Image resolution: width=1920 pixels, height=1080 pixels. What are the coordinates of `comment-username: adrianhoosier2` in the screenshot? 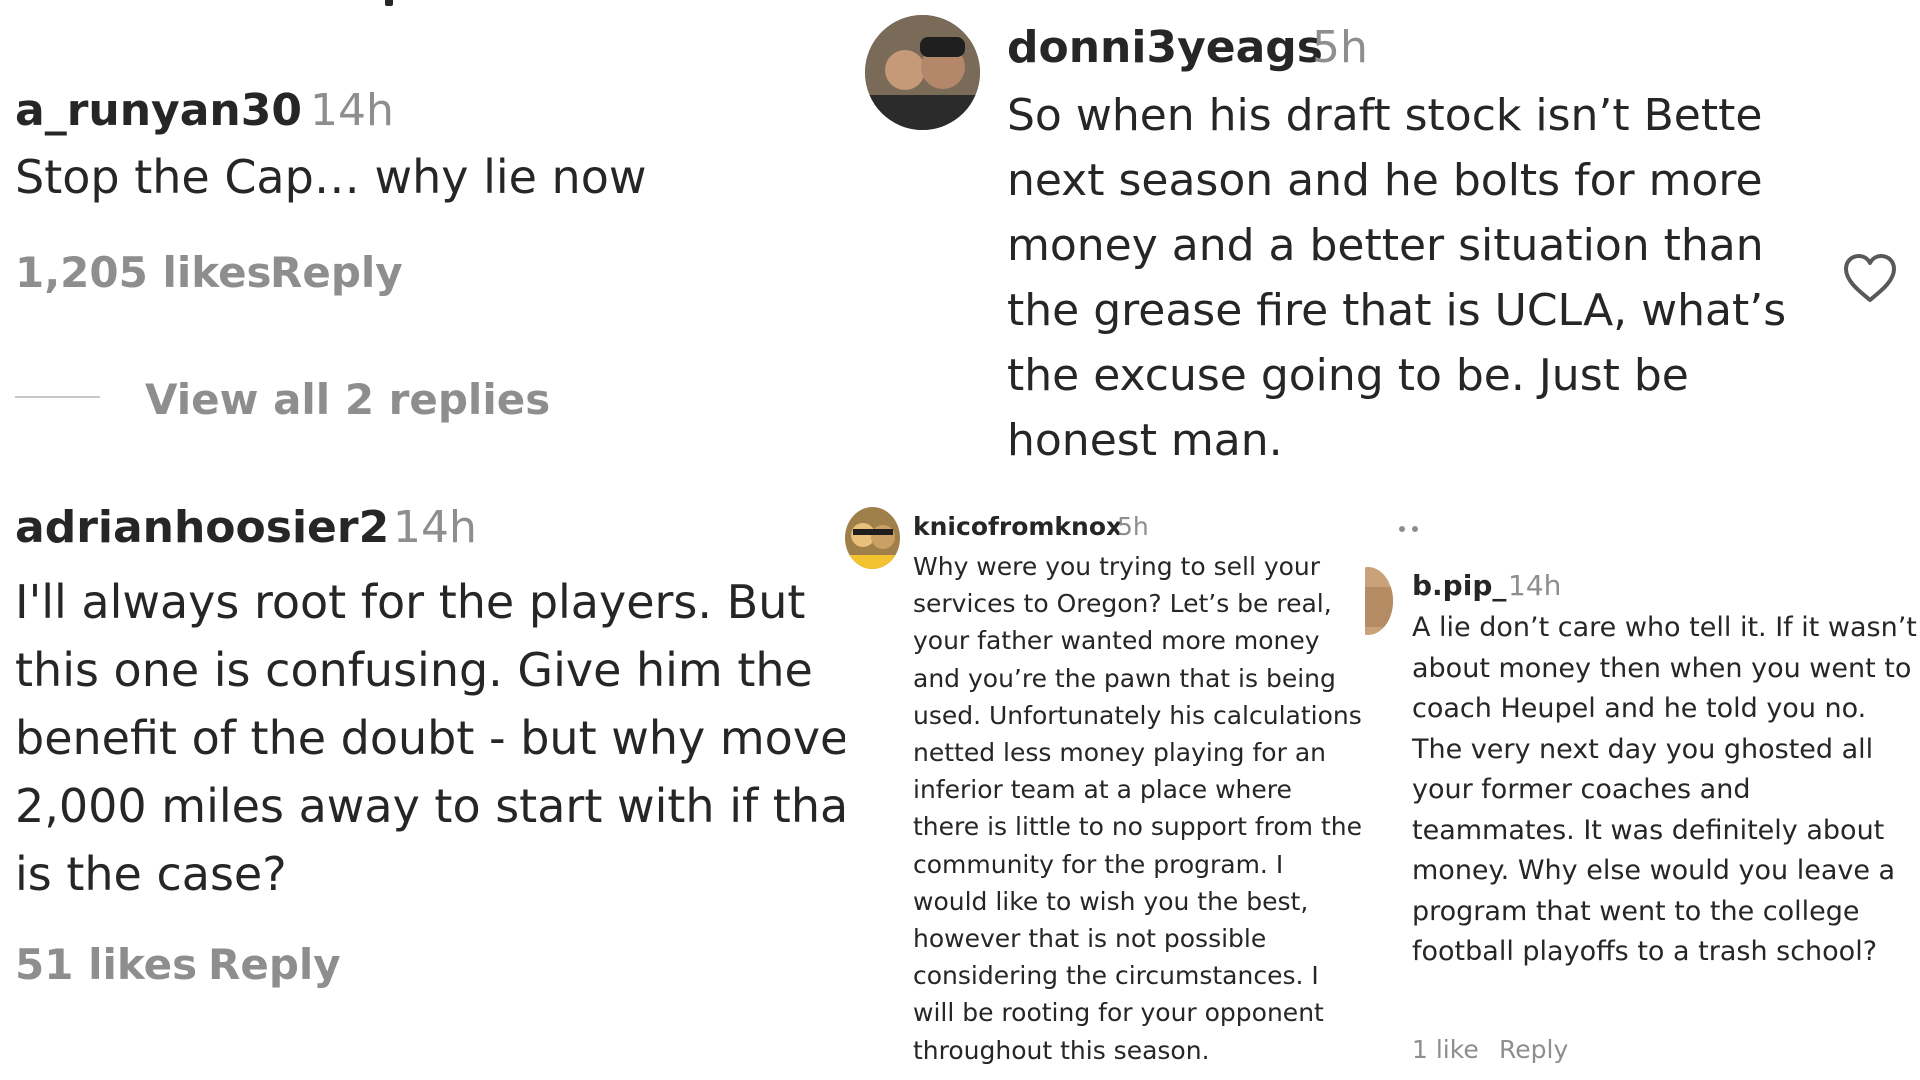 It's located at (202, 528).